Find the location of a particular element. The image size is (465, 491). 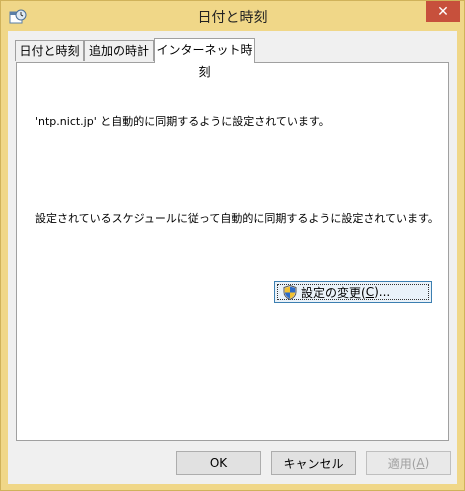

tab-internet-time: インターネット時刻 is located at coordinates (204, 58).